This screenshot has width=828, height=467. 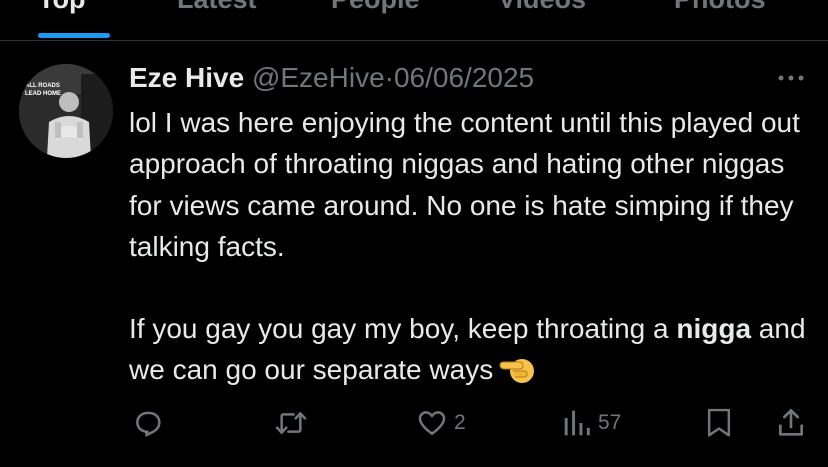 I want to click on share-button, so click(x=791, y=423).